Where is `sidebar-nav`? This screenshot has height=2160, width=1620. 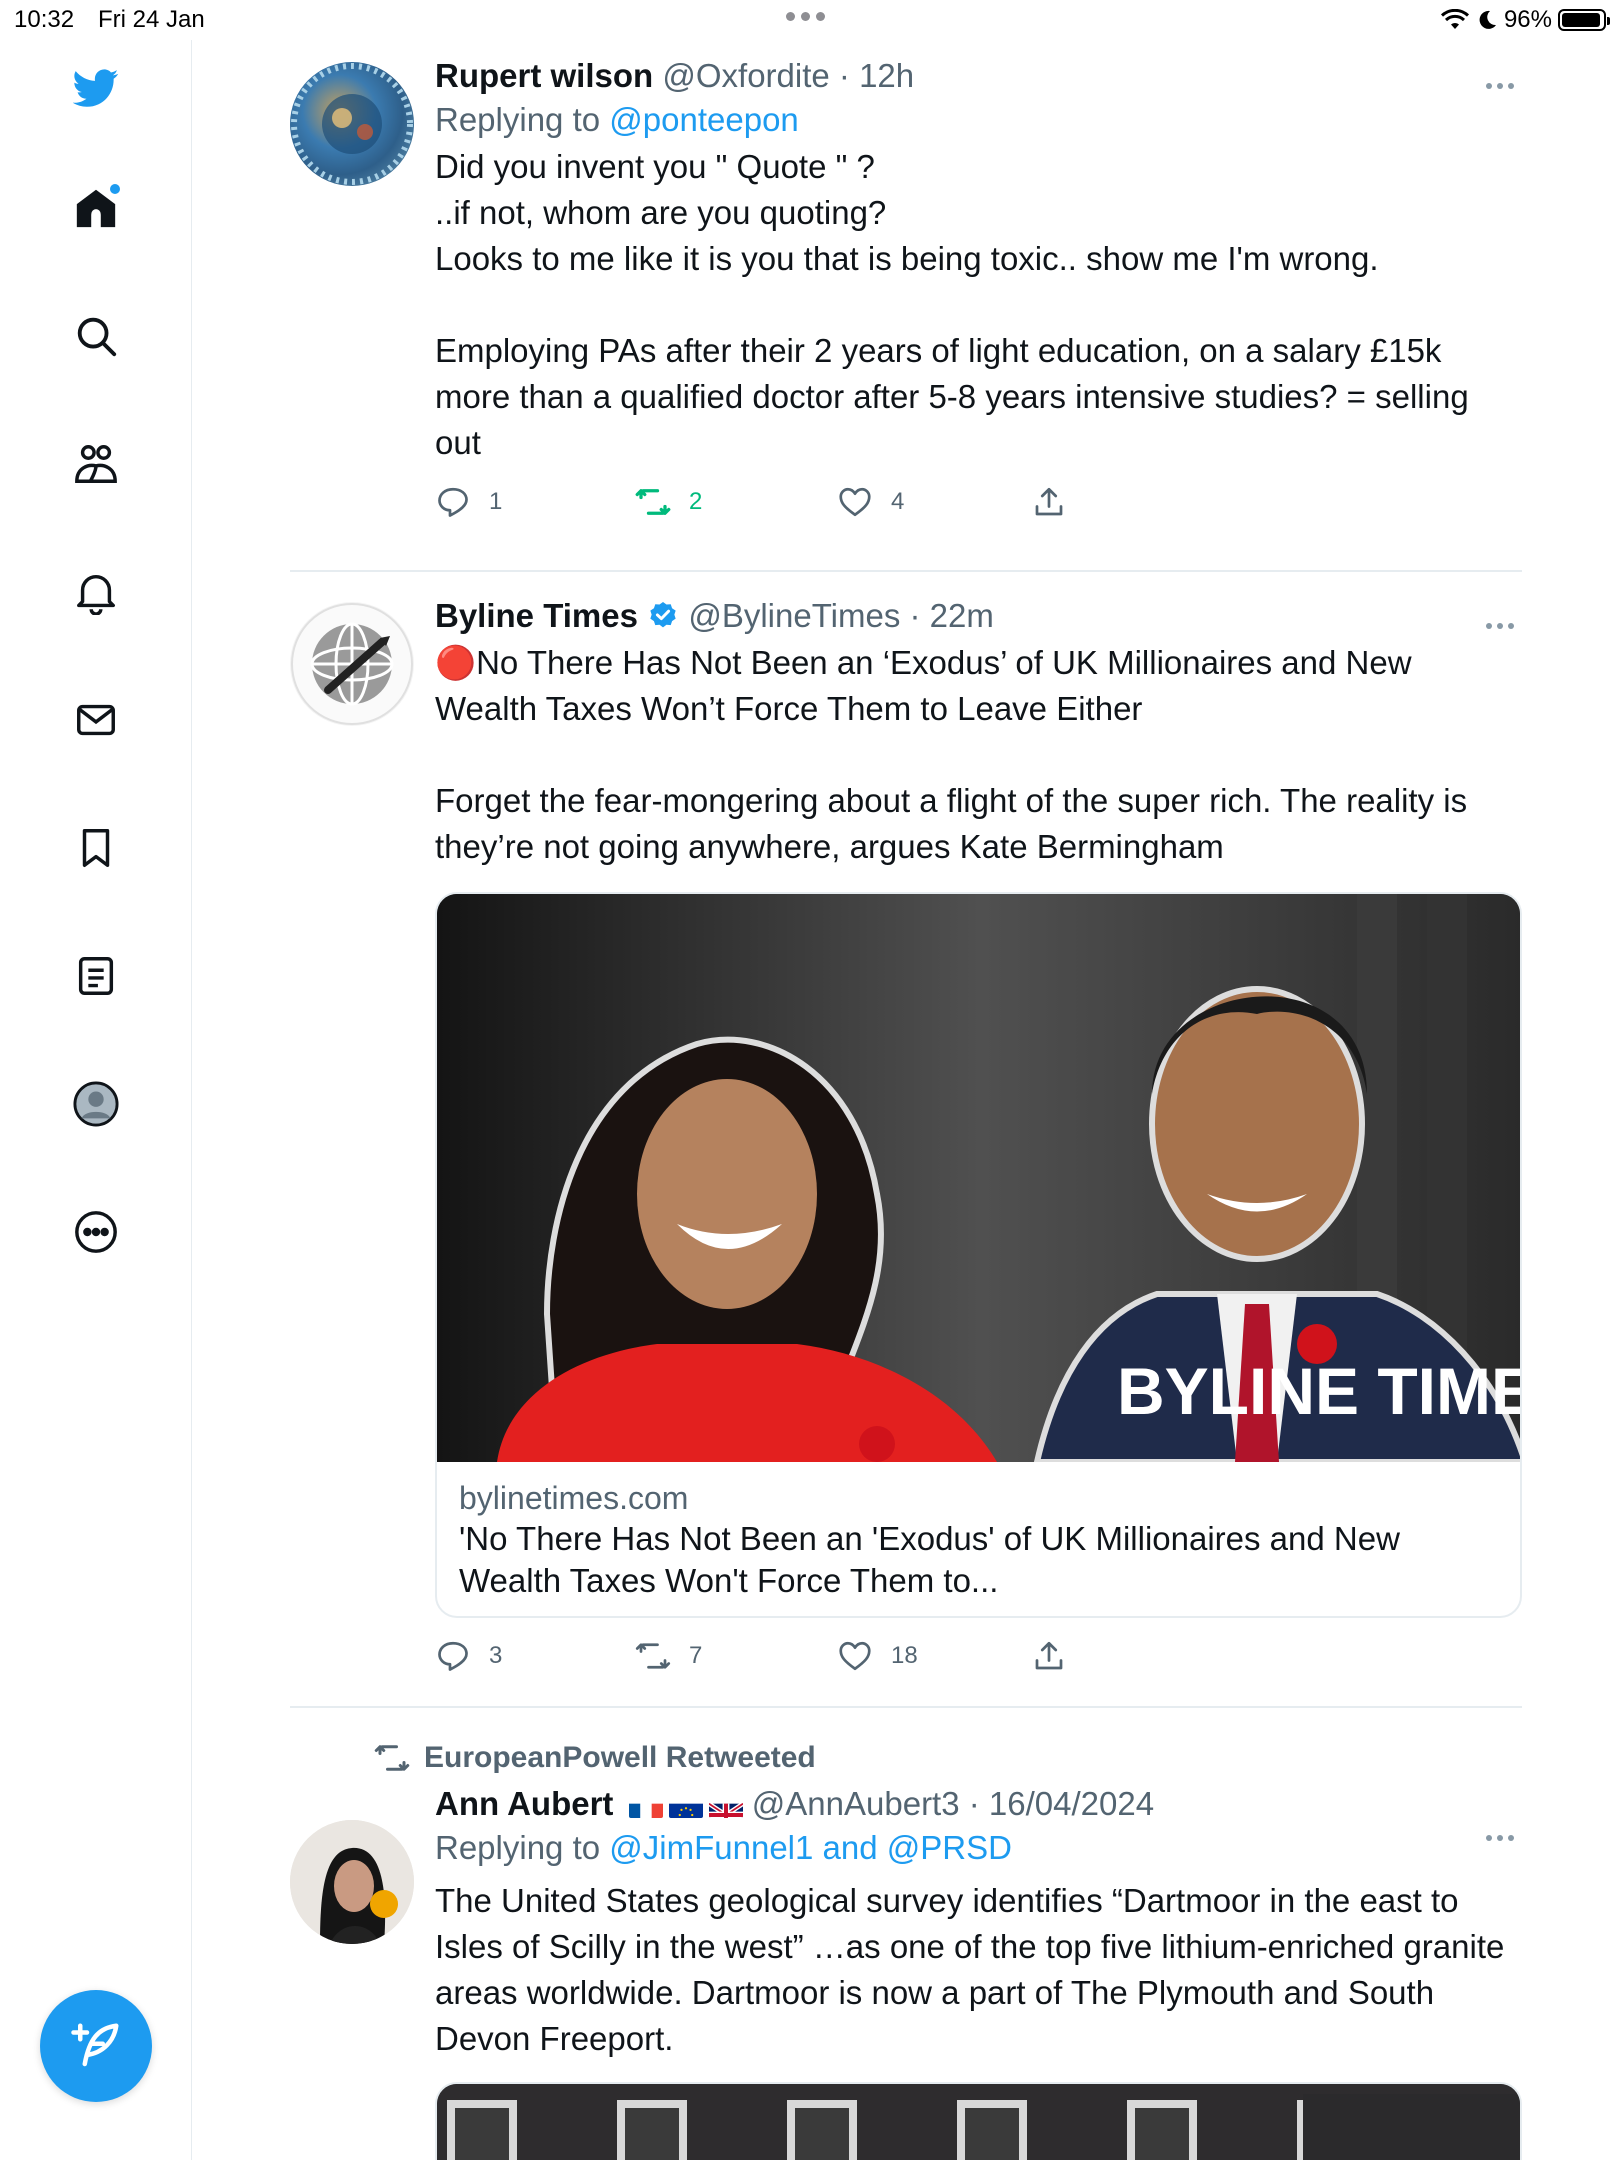 sidebar-nav is located at coordinates (96, 1100).